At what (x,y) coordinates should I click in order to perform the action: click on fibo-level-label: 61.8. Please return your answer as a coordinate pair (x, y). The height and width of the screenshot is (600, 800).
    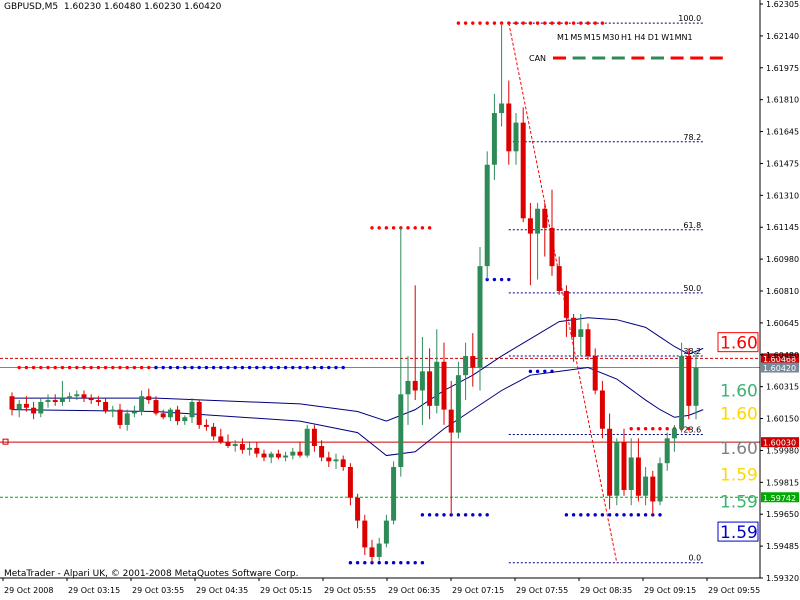
    Looking at the image, I should click on (692, 225).